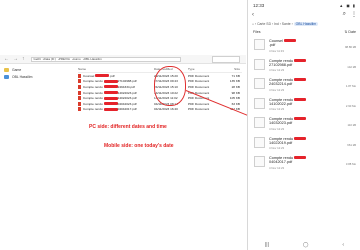 This screenshot has height=250, width=360. I want to click on file-info: Compte rendu 14022019.pdf 4 Nov 12:23, so click(288, 143).